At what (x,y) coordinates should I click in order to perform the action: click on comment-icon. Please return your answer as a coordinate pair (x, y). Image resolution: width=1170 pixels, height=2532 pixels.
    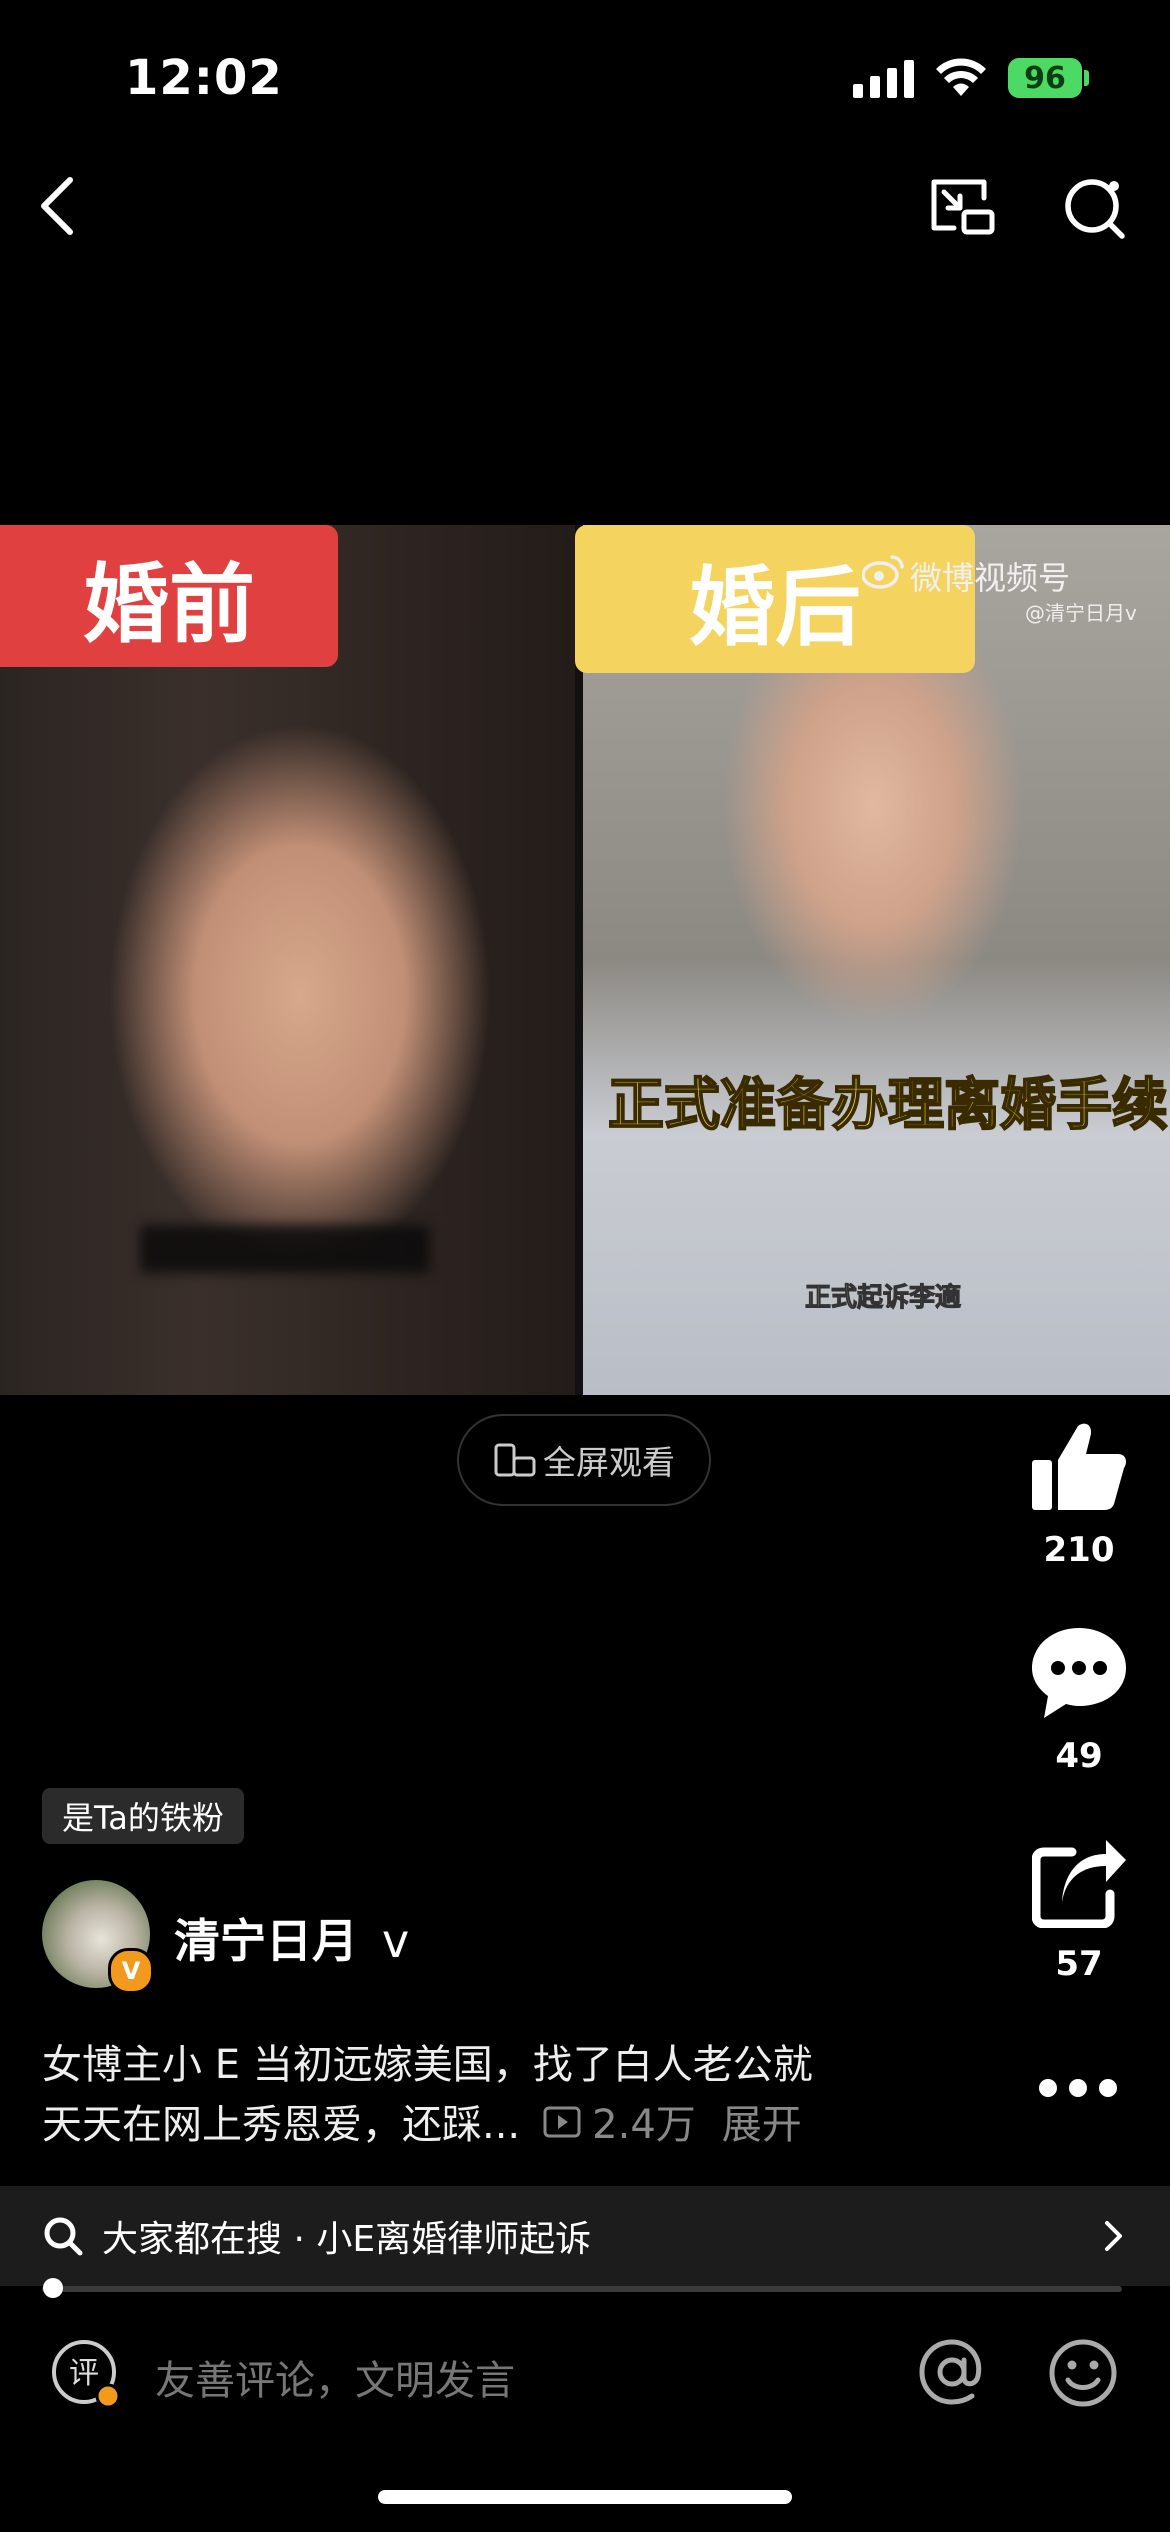
    Looking at the image, I should click on (1079, 1672).